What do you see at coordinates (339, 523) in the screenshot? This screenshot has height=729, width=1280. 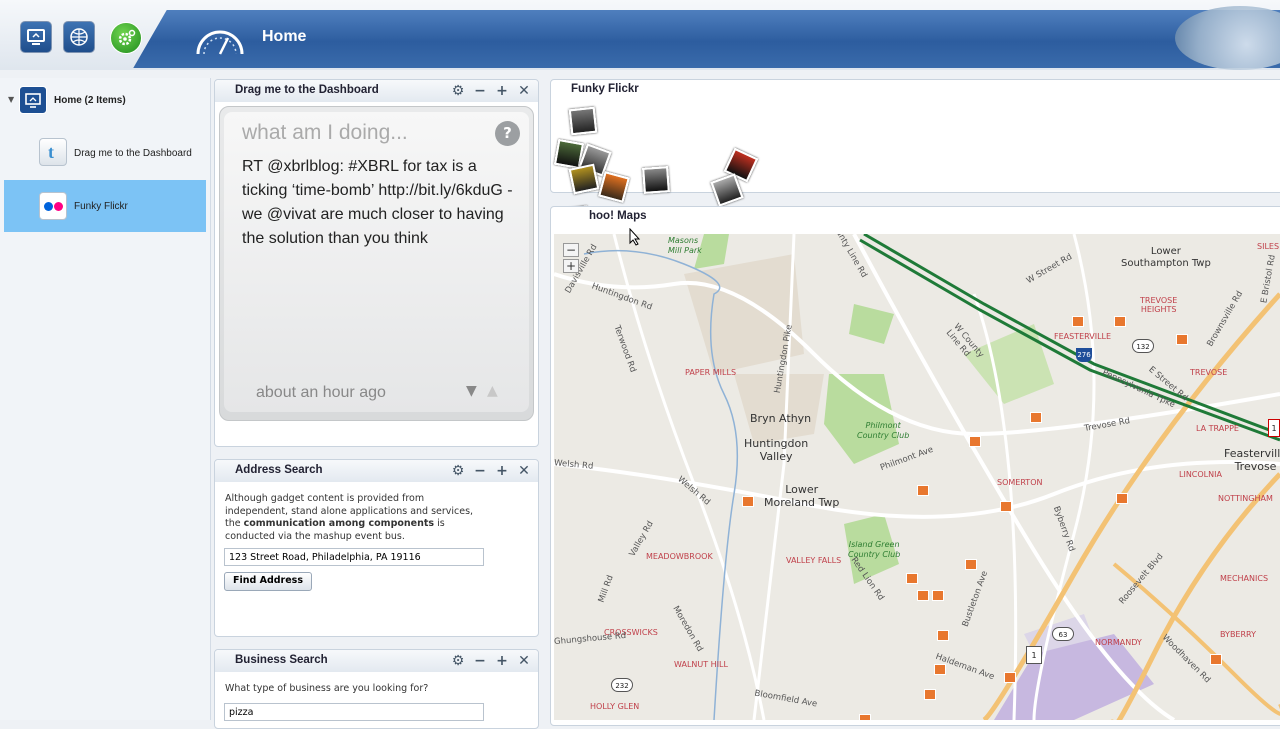 I see `description-bold: communication among components` at bounding box center [339, 523].